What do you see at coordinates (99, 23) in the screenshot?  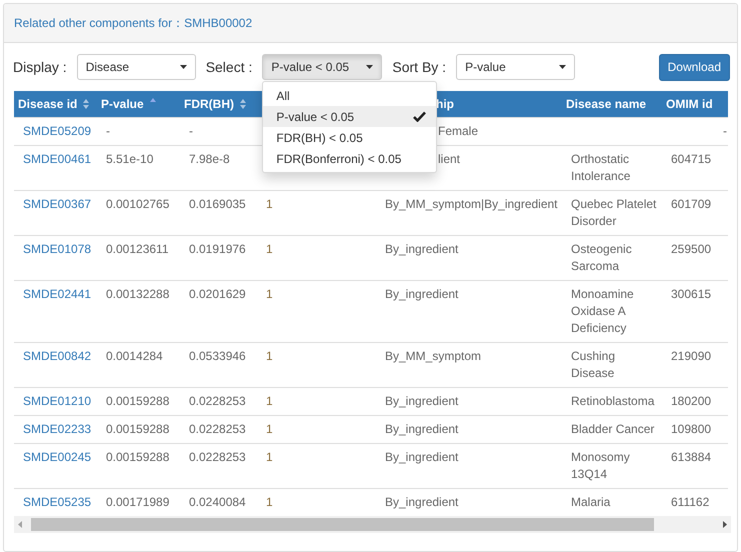 I see `heading-label: Related other components for：` at bounding box center [99, 23].